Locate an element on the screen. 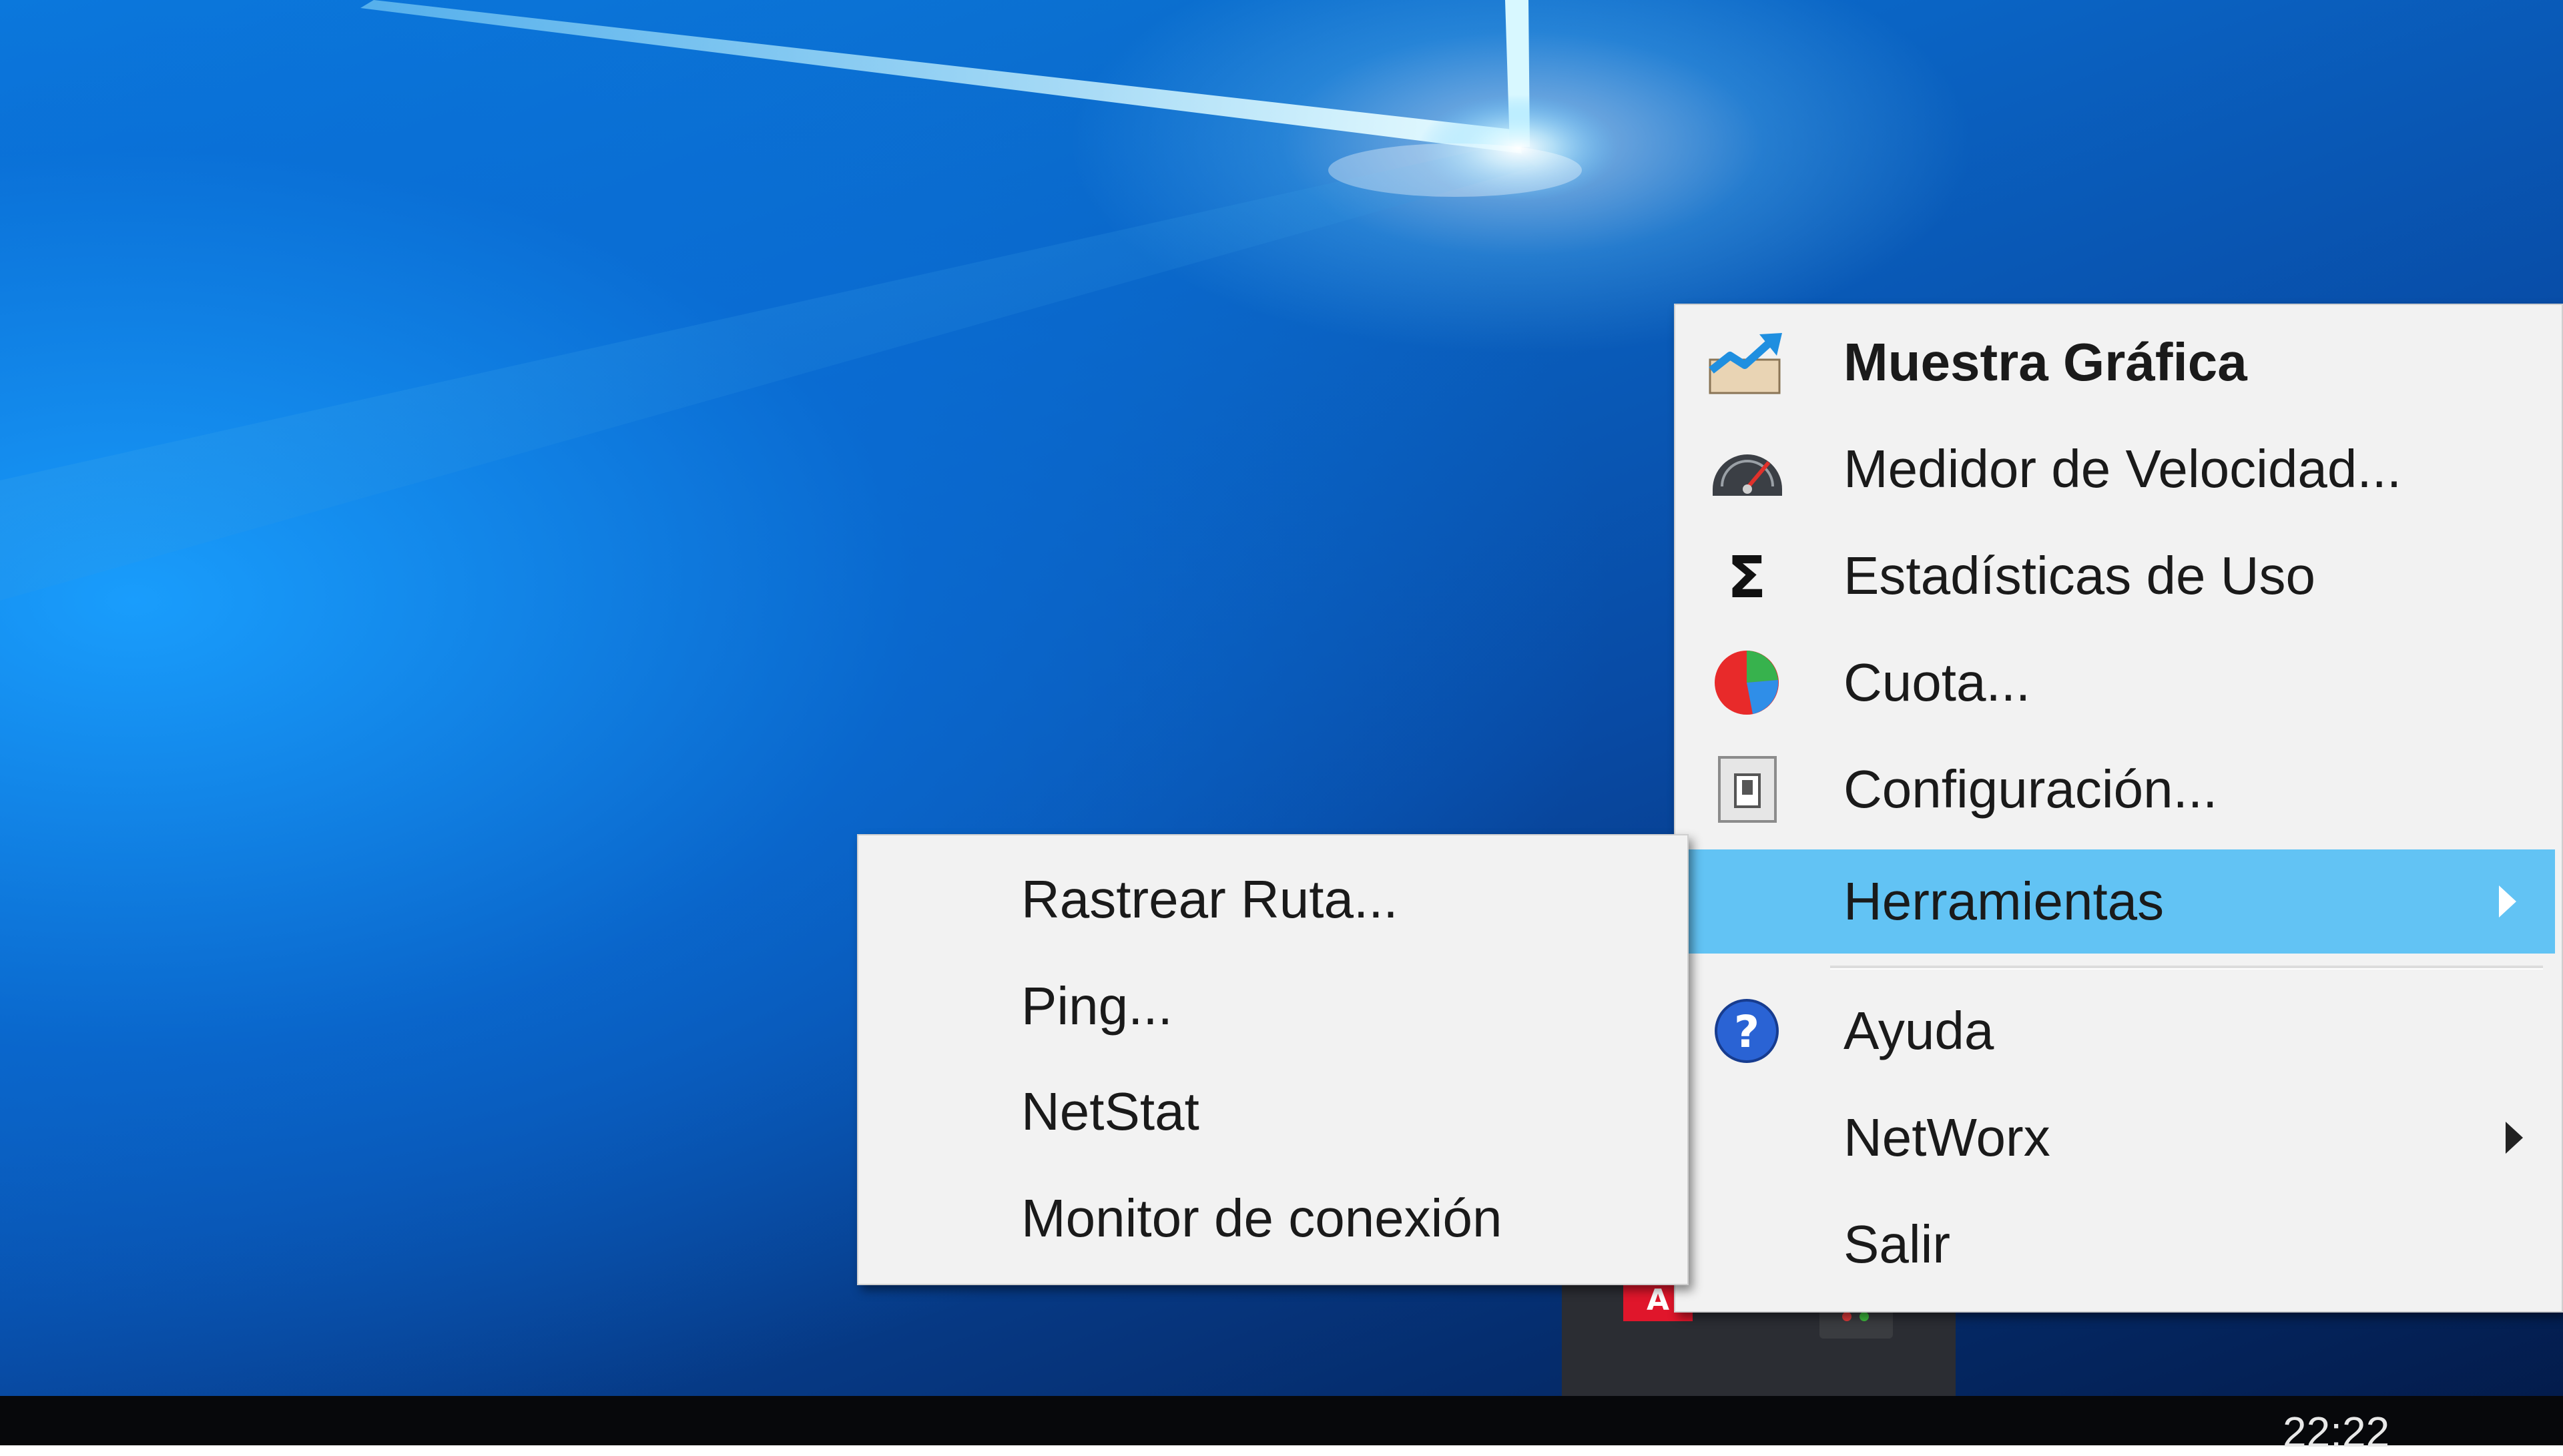  menu-item-ayuda: ? Ayuda is located at coordinates (2122, 1031).